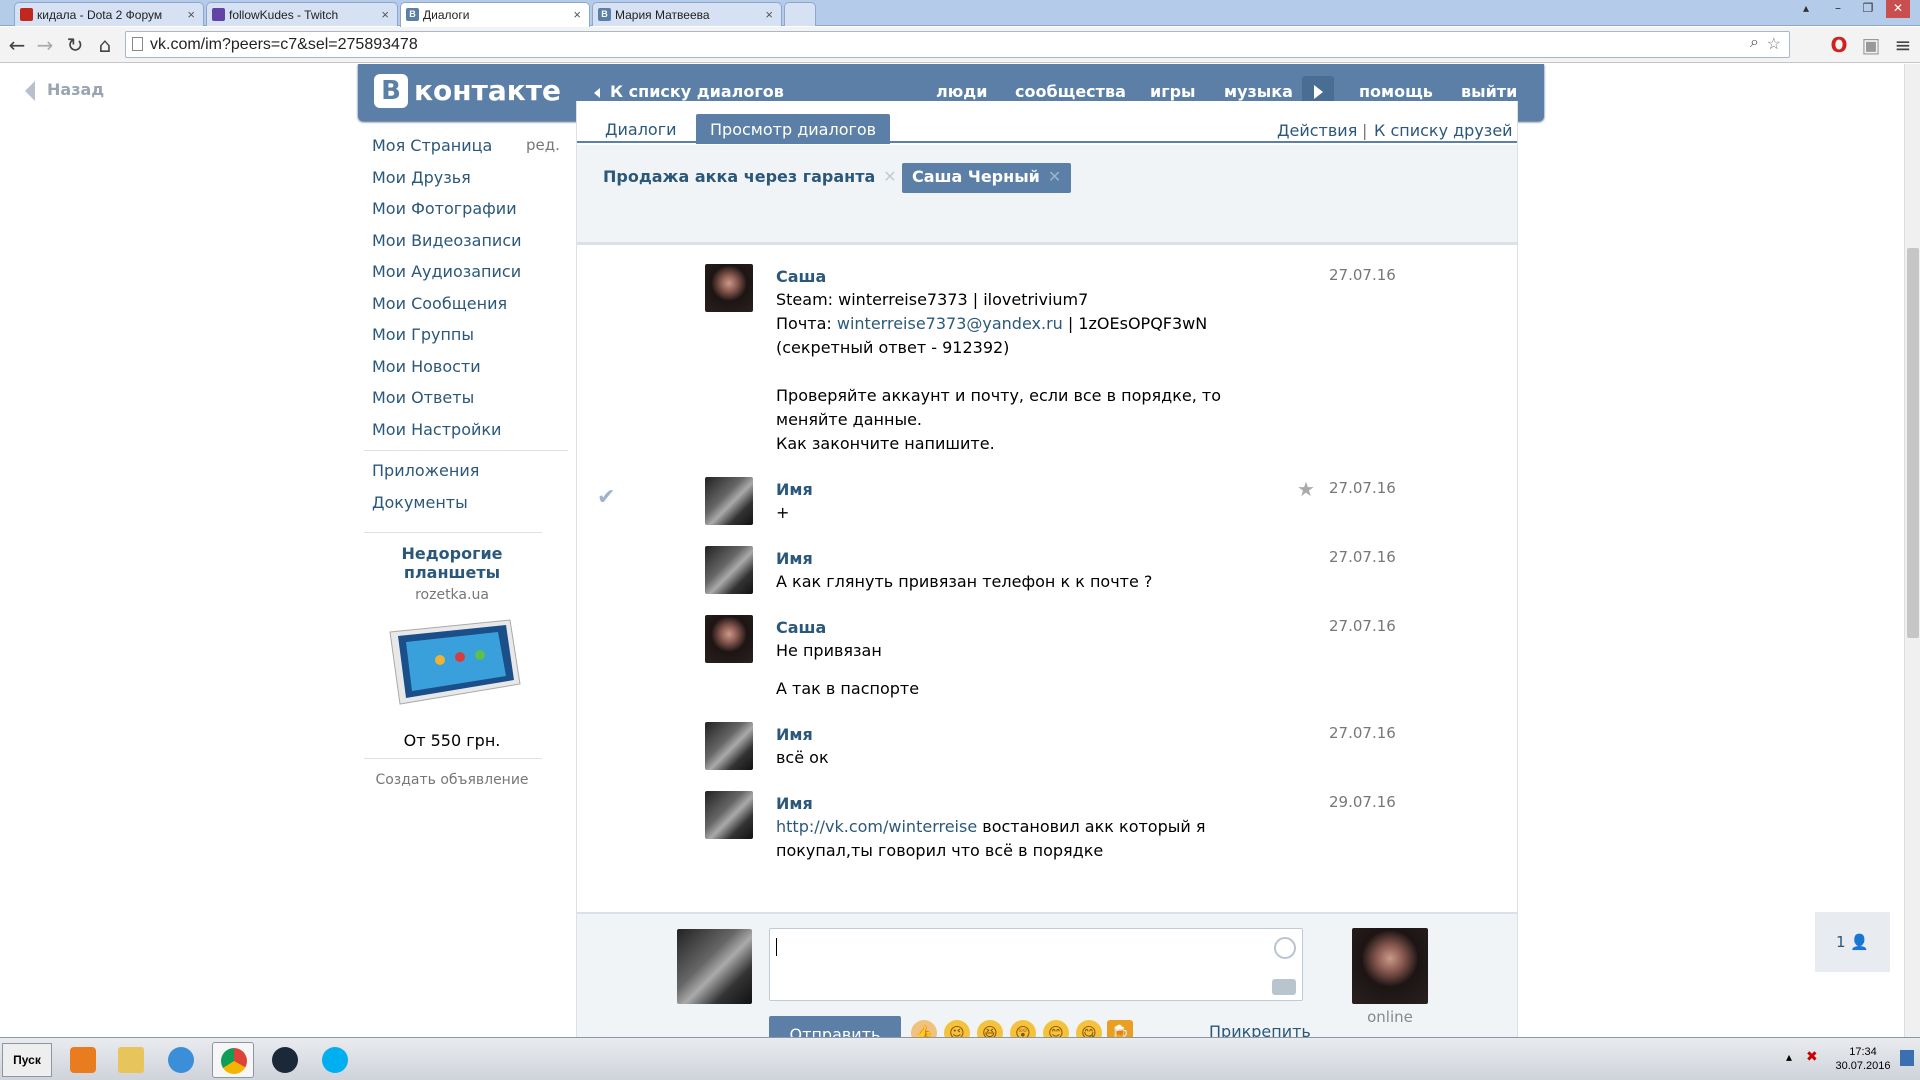 The image size is (1920, 1080). What do you see at coordinates (1306, 489) in the screenshot?
I see `star-icon: ★` at bounding box center [1306, 489].